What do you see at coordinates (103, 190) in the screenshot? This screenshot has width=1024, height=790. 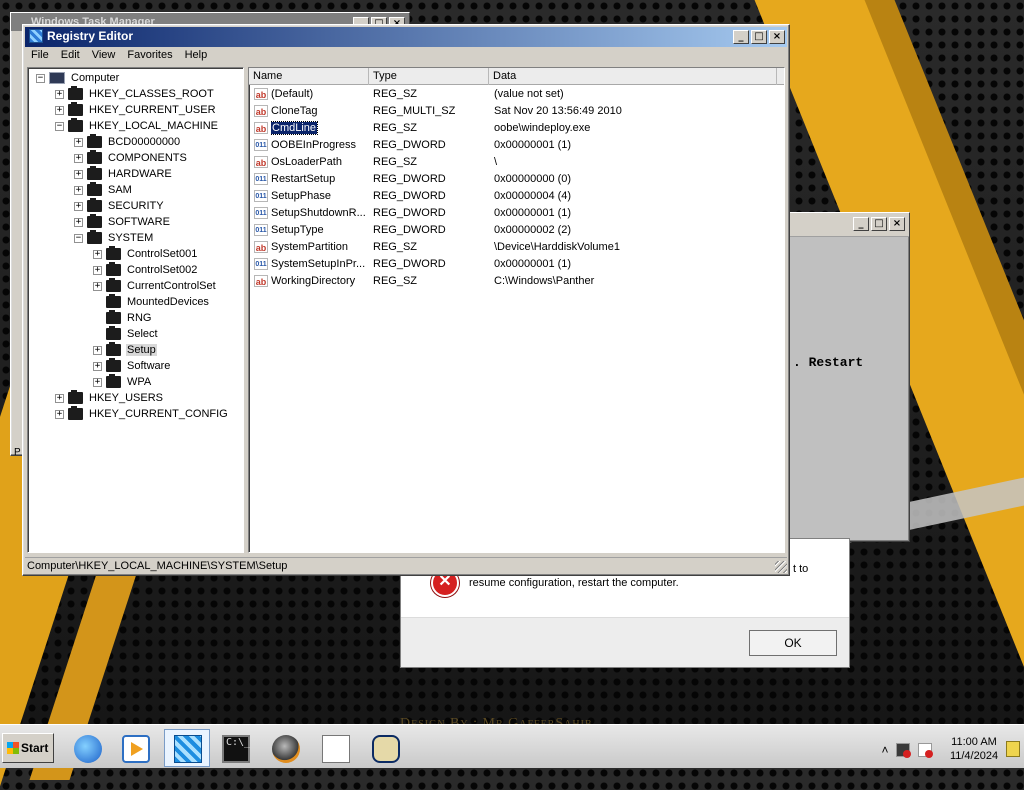 I see `tree-node: + SAM` at bounding box center [103, 190].